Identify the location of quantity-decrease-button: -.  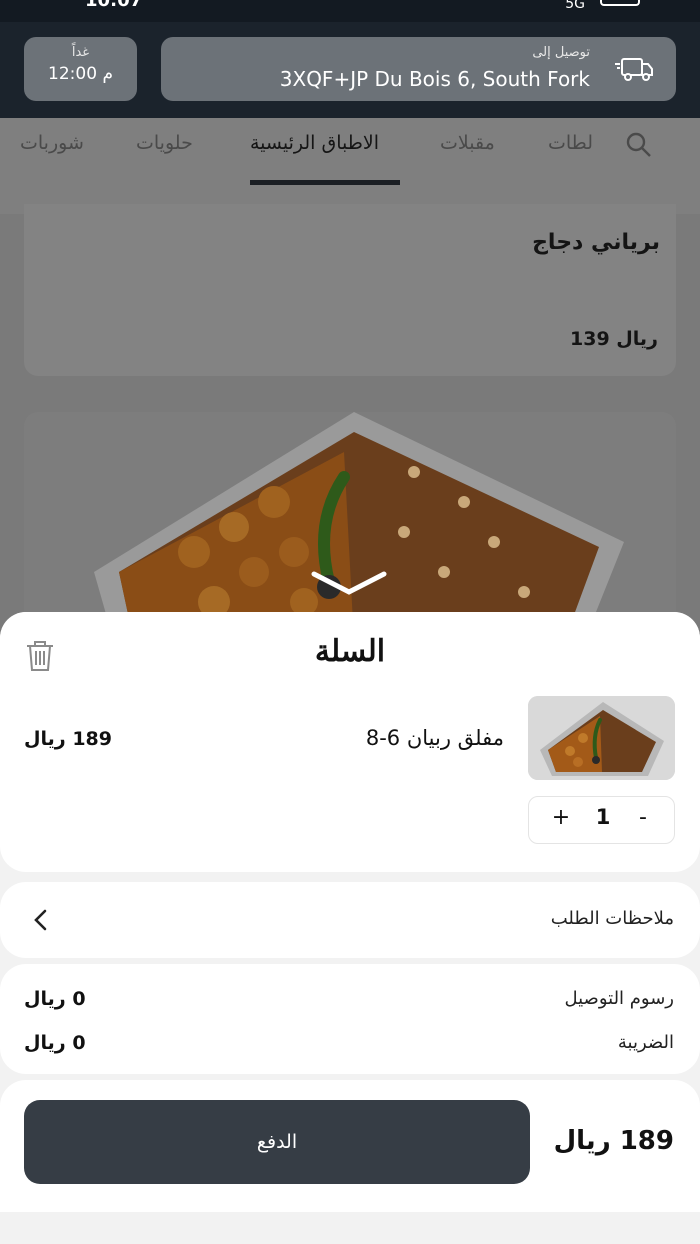
(643, 820).